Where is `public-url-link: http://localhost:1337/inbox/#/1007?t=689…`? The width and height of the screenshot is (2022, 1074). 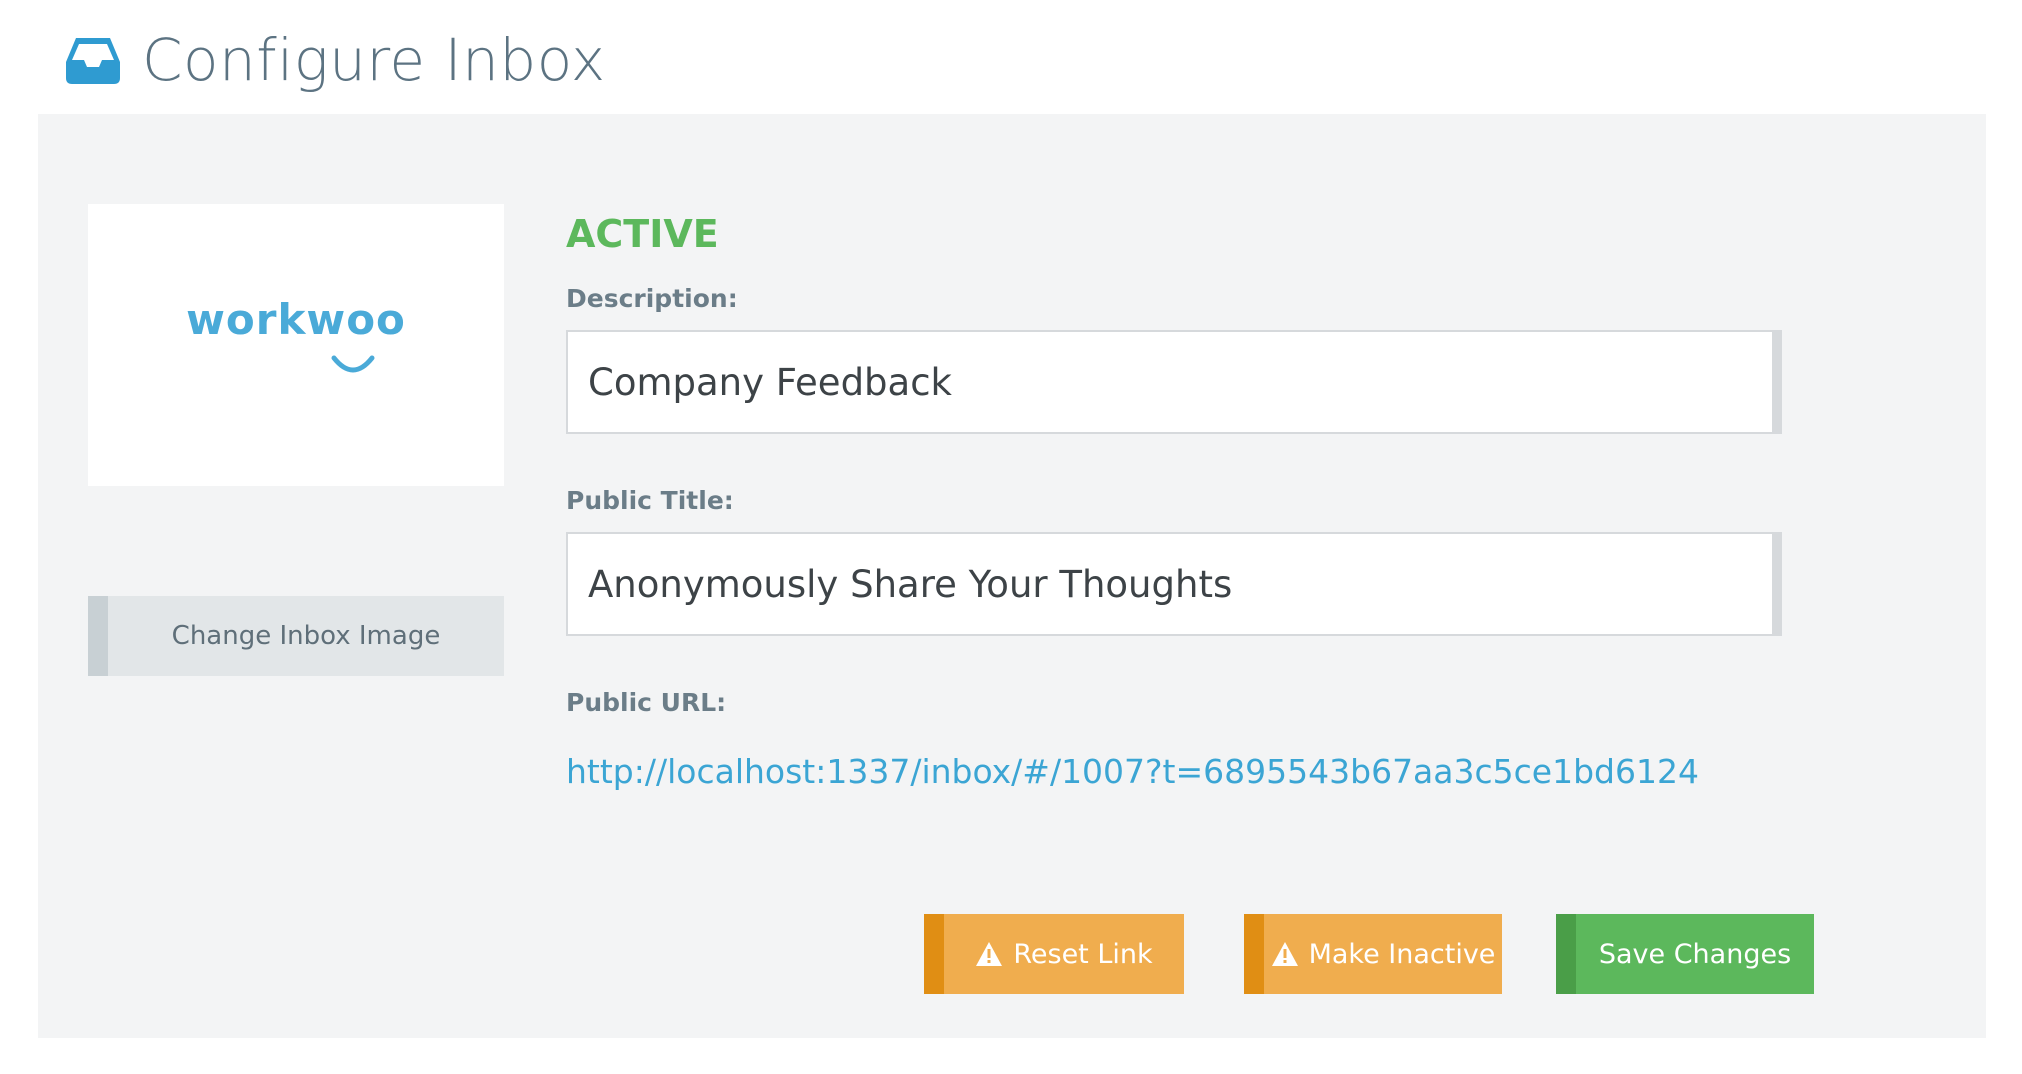
public-url-link: http://localhost:1337/inbox/#/1007?t=689… is located at coordinates (1174, 772).